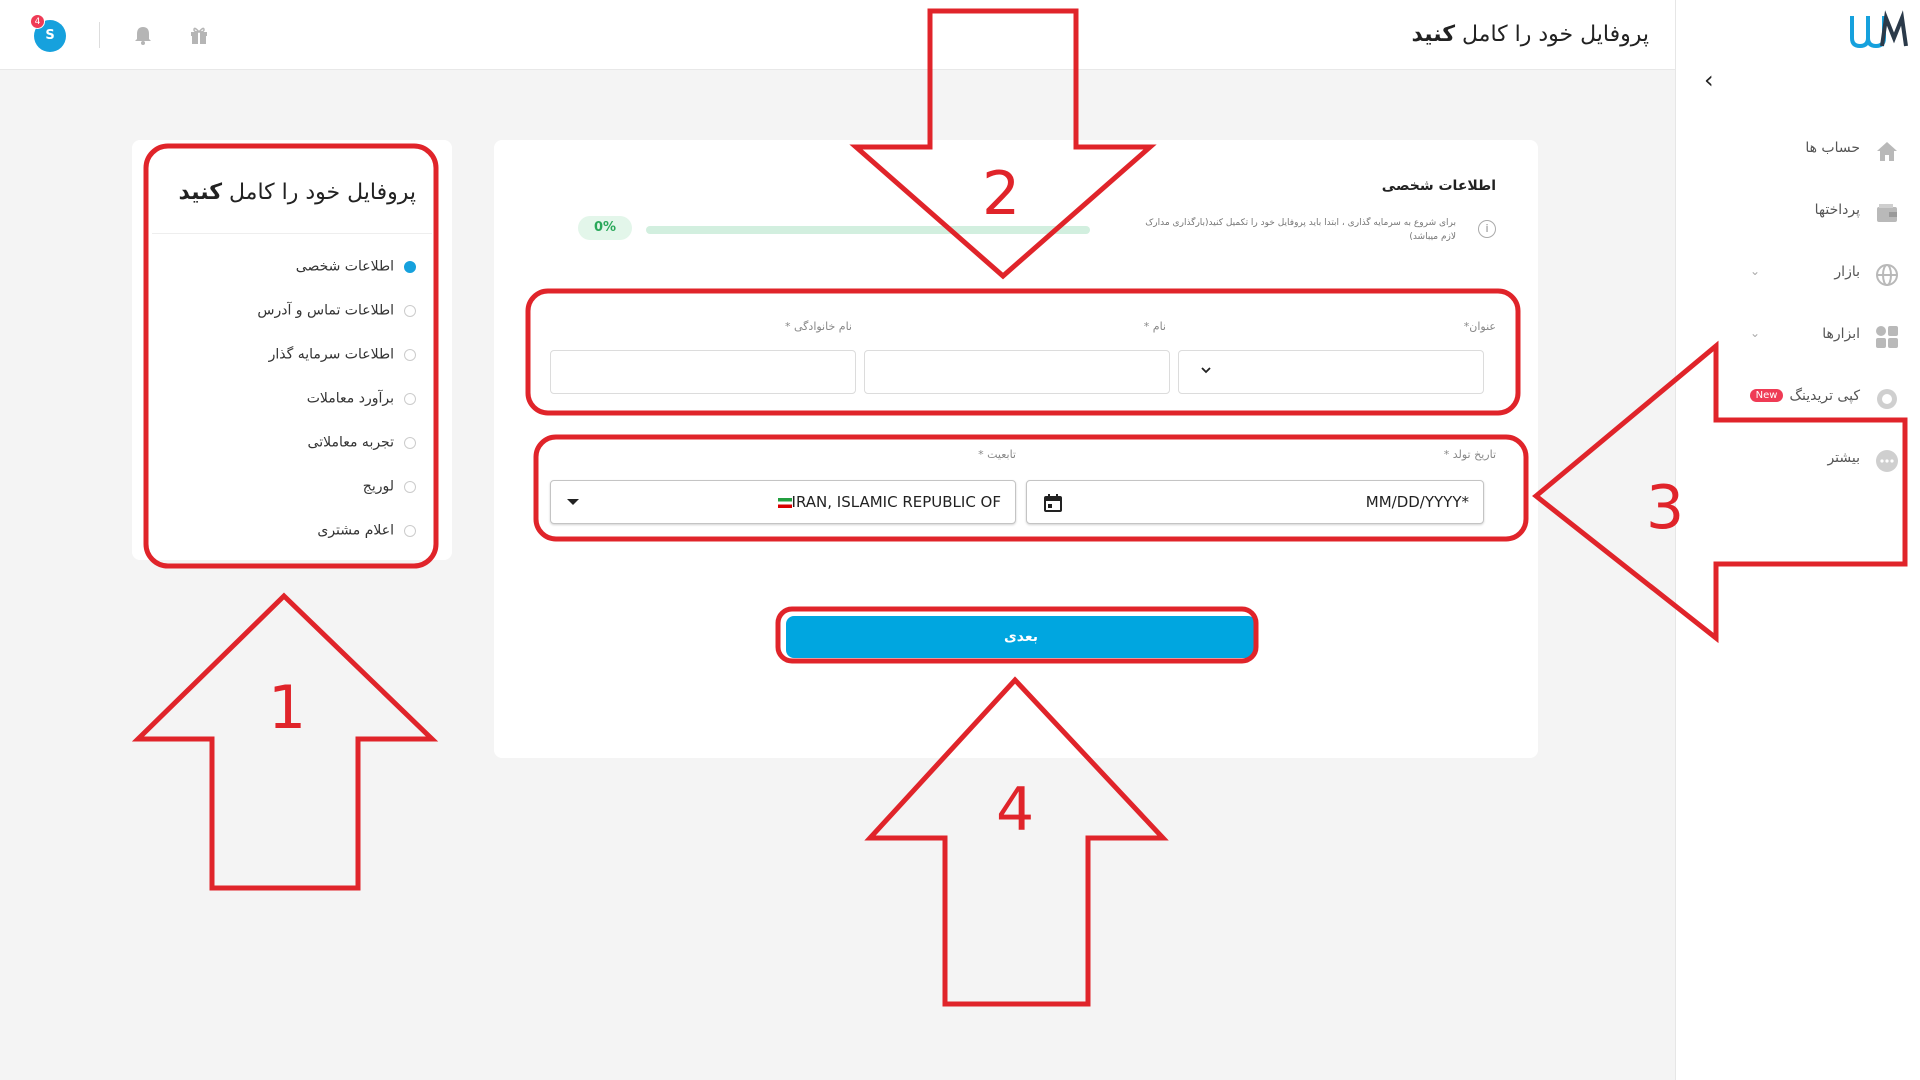 The width and height of the screenshot is (1920, 1080). I want to click on progress-percent: 0%, so click(605, 228).